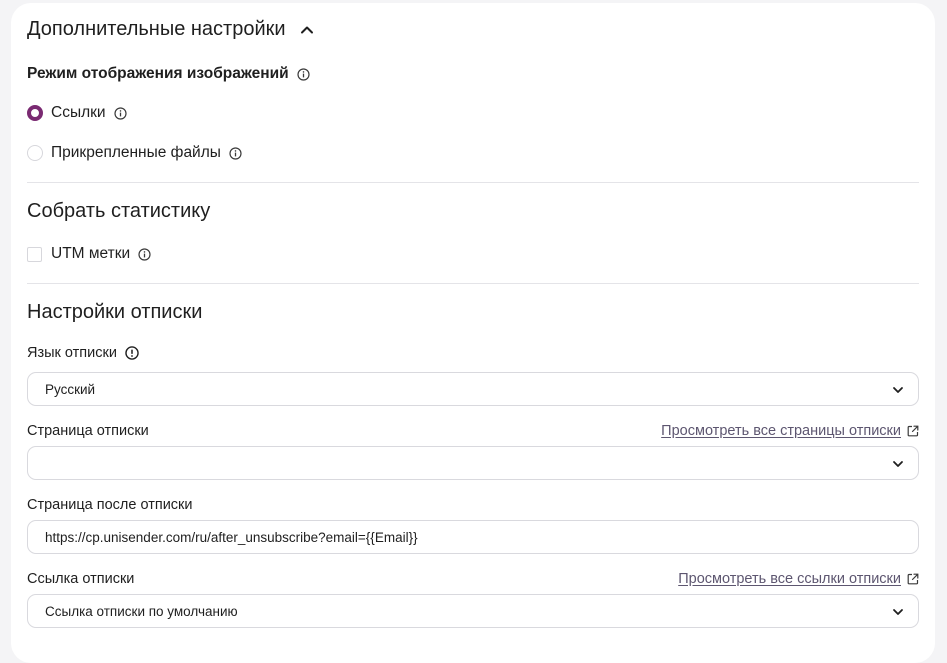 The width and height of the screenshot is (947, 663). I want to click on after-unsubscribe-page-label-text: Страница после отписки, so click(110, 505).